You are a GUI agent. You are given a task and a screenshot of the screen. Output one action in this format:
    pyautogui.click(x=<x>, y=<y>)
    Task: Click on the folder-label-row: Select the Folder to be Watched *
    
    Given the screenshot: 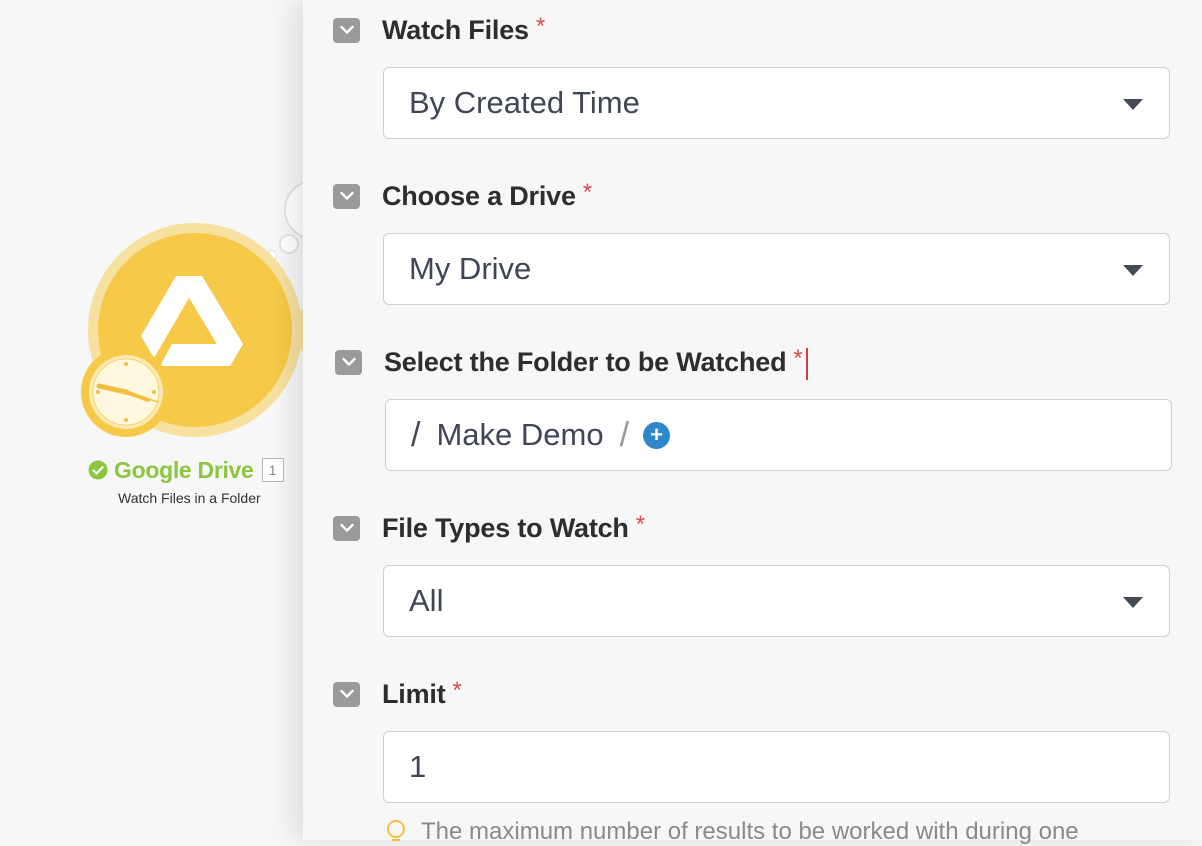 What is the action you would take?
    pyautogui.click(x=571, y=362)
    